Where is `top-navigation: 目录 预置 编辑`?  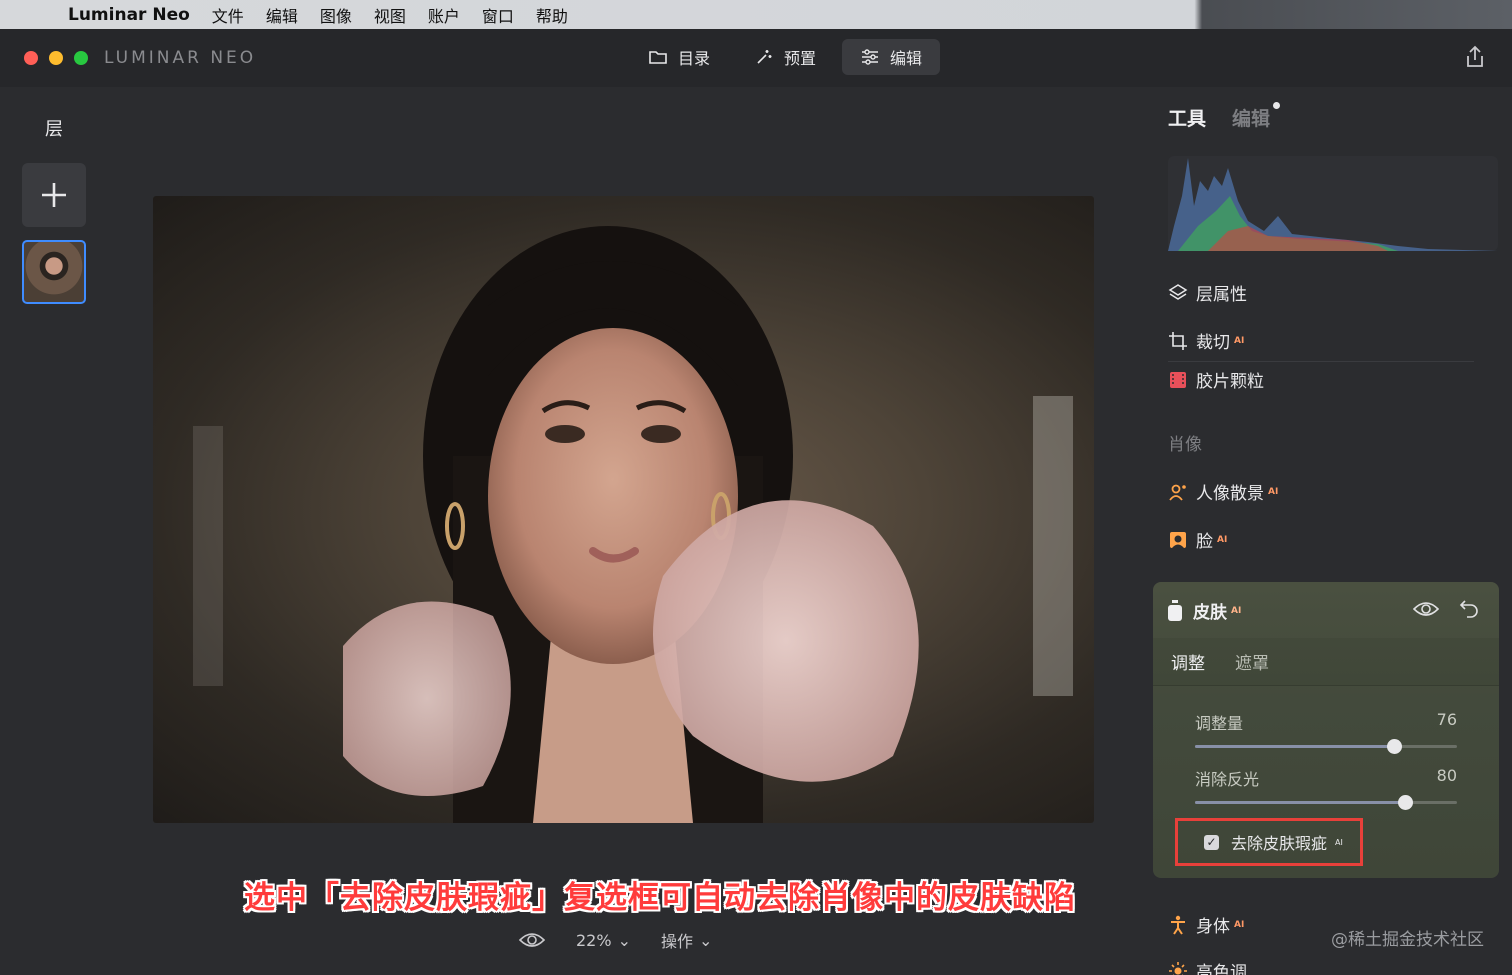 top-navigation: 目录 预置 编辑 is located at coordinates (785, 58).